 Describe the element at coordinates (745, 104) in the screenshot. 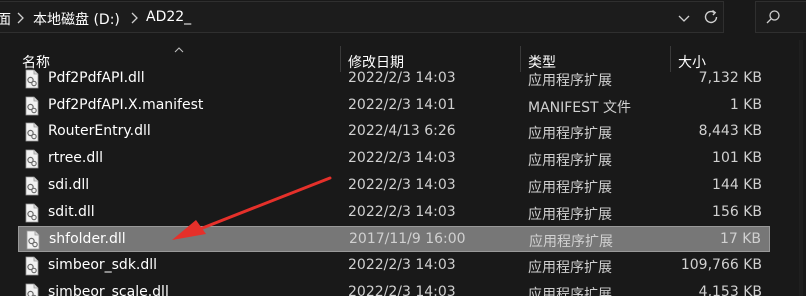

I see `file-size: 1 KB` at that location.